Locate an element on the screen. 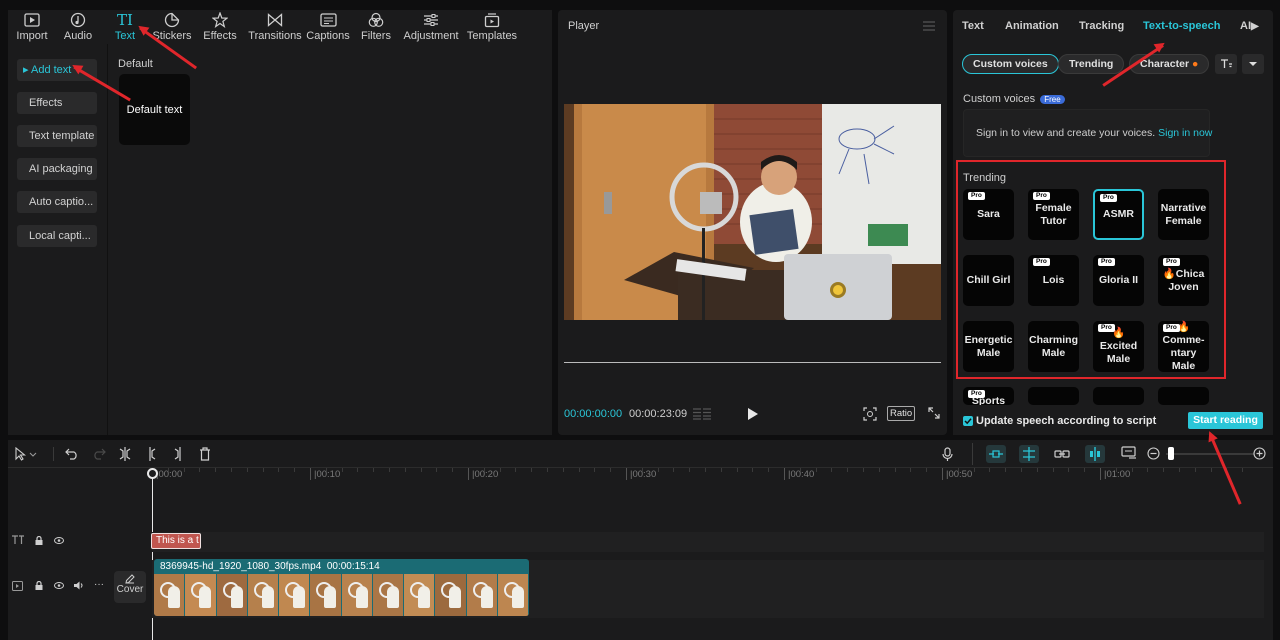 Image resolution: width=1280 pixels, height=640 pixels. transitions-icon is located at coordinates (275, 20).